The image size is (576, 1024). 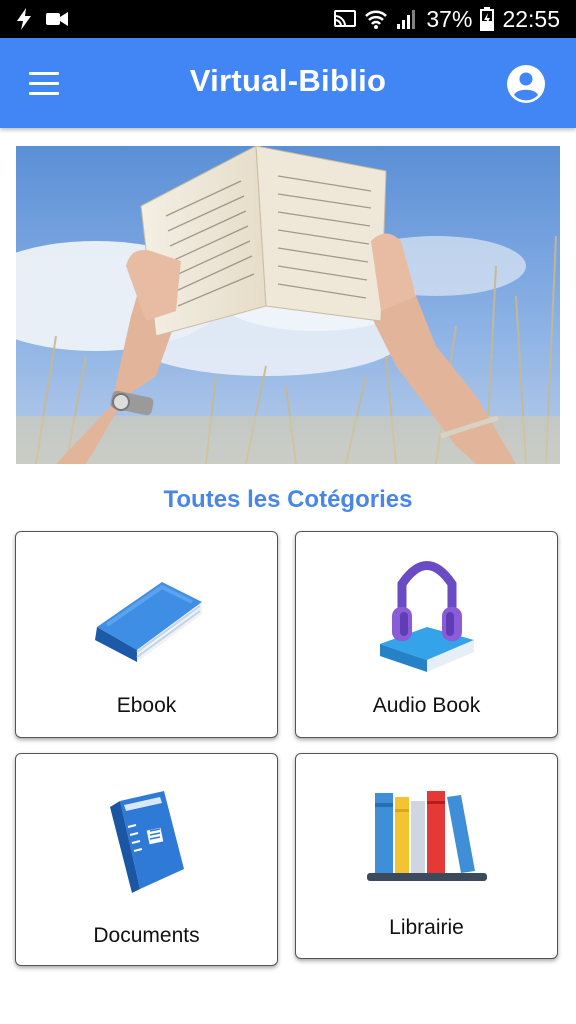 I want to click on category-card-ebook: Ebook, so click(x=146, y=634).